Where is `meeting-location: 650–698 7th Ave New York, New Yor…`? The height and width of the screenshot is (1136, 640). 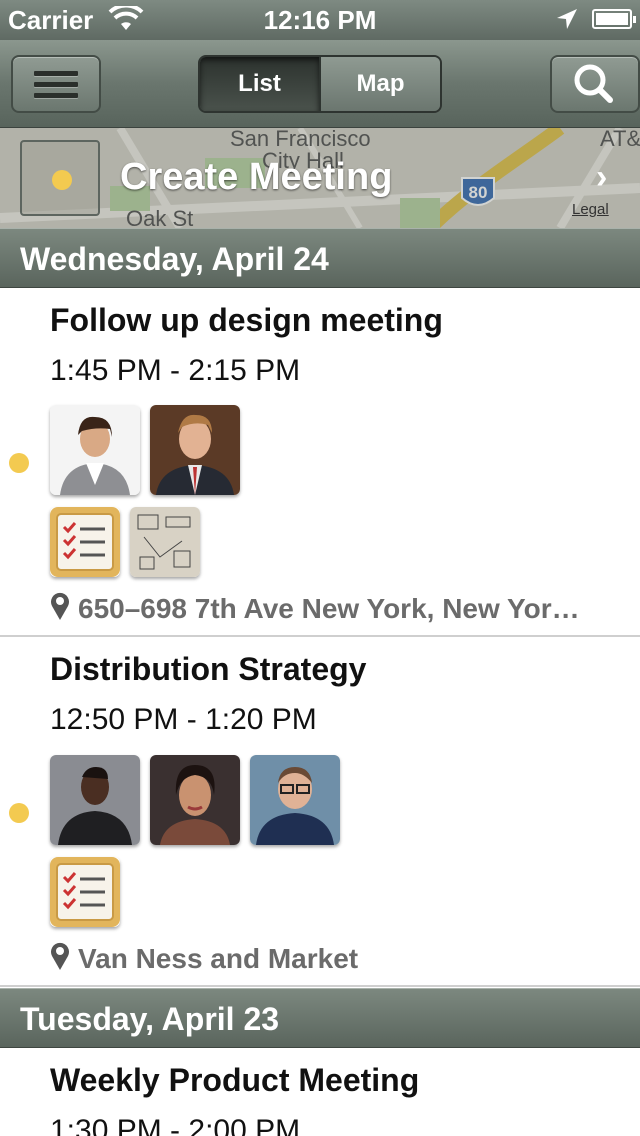 meeting-location: 650–698 7th Ave New York, New Yor… is located at coordinates (315, 609).